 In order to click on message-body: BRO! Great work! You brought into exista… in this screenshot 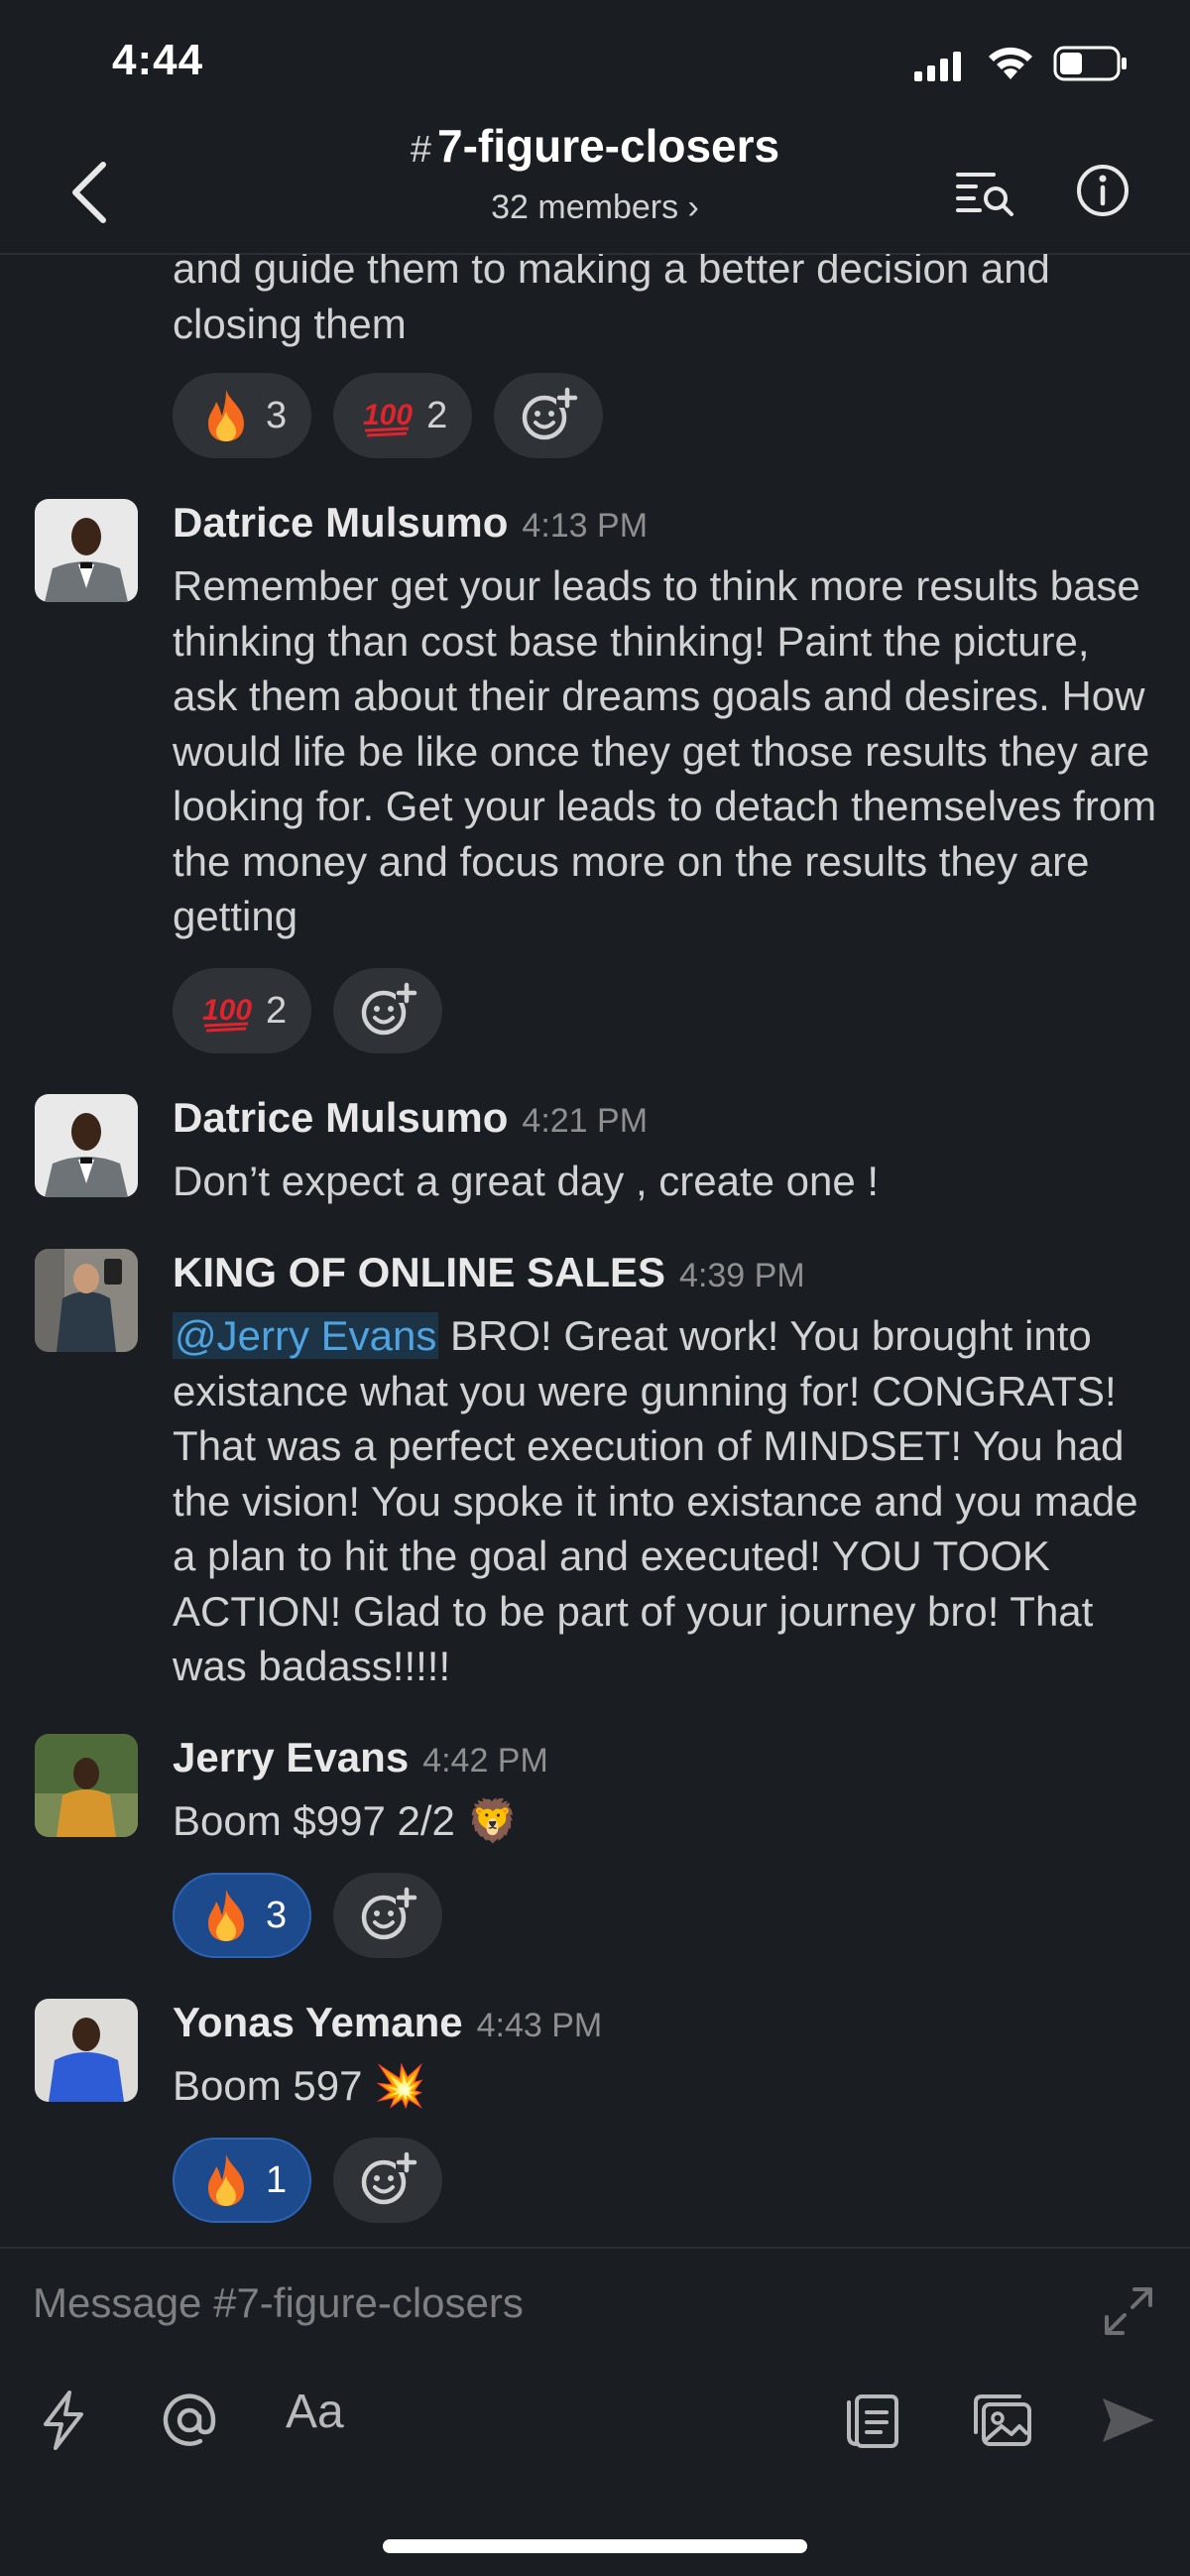, I will do `click(655, 1500)`.